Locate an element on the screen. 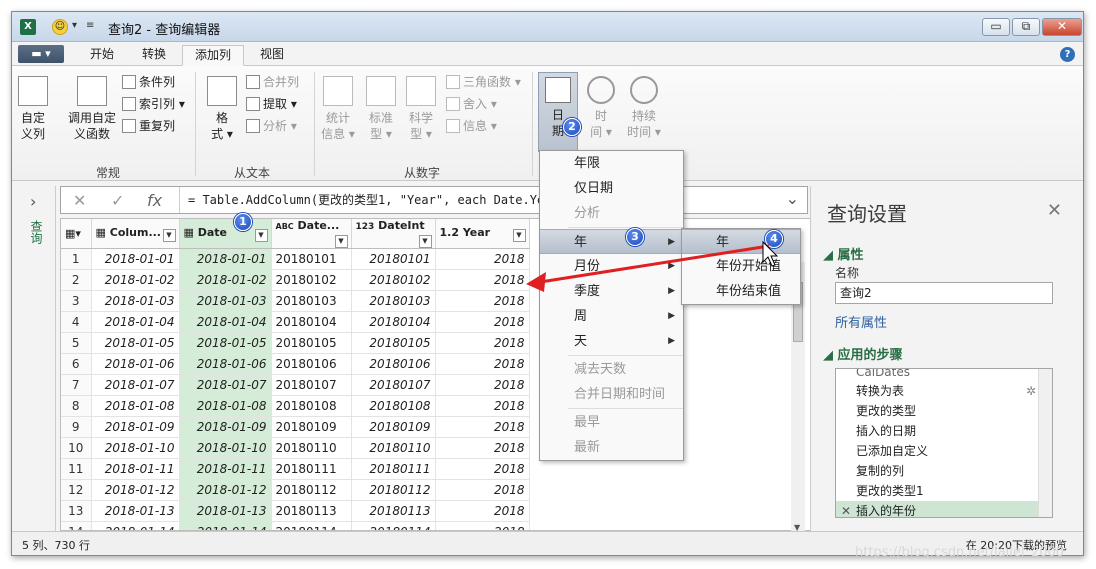 The image size is (1096, 569). minimize-button: ▭ is located at coordinates (996, 27).